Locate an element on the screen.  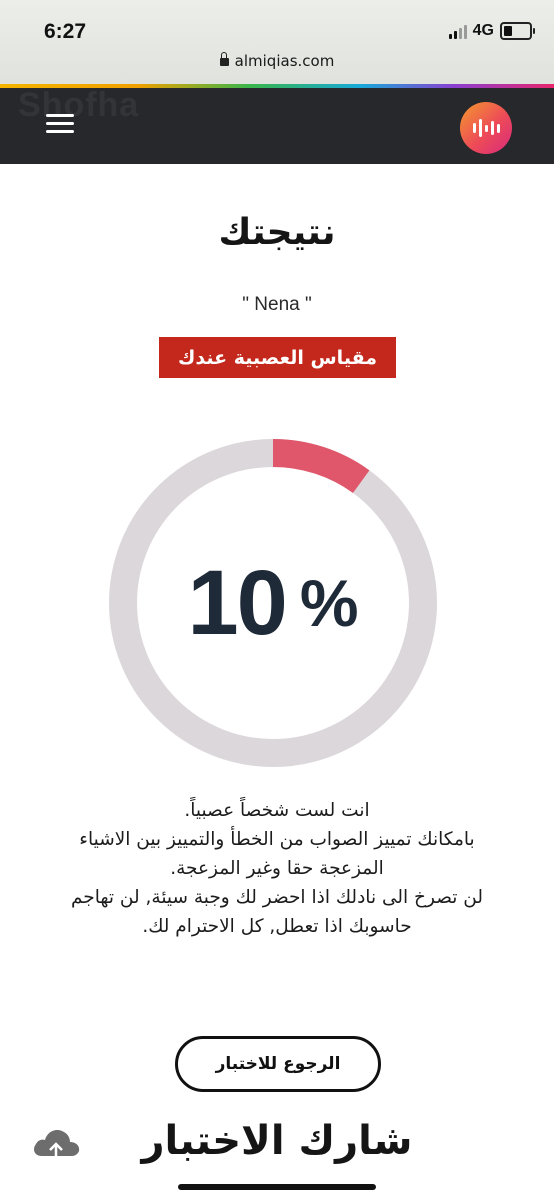
description-line: انت لست شخصاً عصبياً. is located at coordinates (277, 810).